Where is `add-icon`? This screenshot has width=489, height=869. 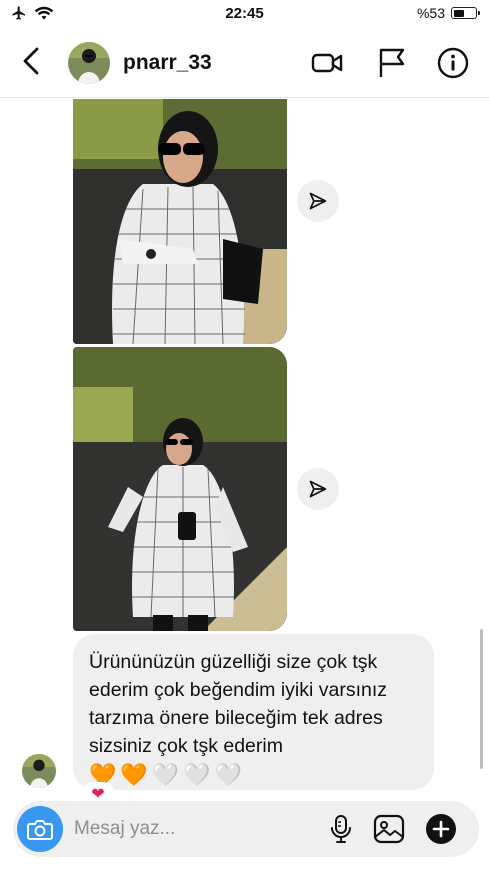 add-icon is located at coordinates (441, 829).